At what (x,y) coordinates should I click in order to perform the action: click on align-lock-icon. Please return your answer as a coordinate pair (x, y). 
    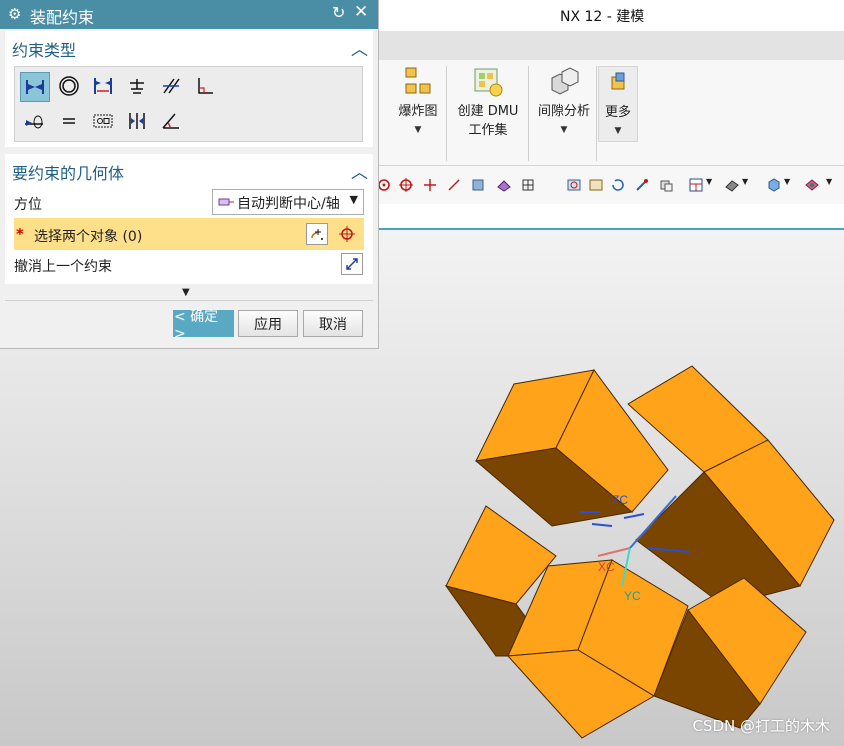
    Looking at the image, I should click on (34, 121).